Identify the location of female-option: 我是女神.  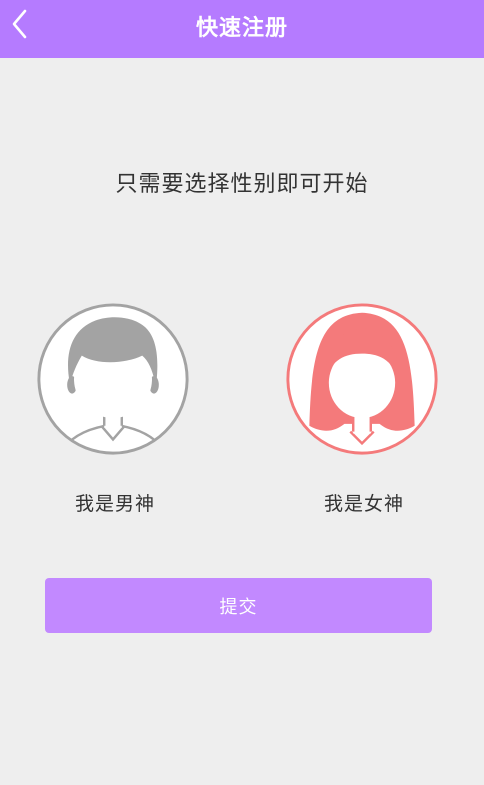
(364, 408).